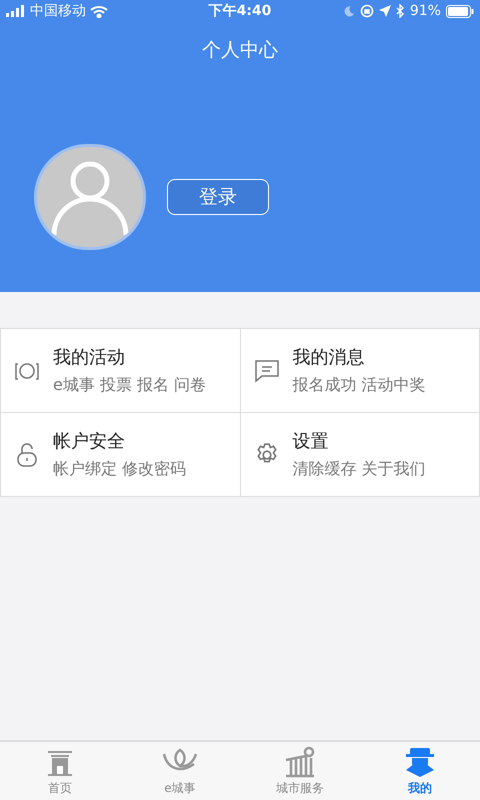  What do you see at coordinates (384, 11) in the screenshot?
I see `location-icon` at bounding box center [384, 11].